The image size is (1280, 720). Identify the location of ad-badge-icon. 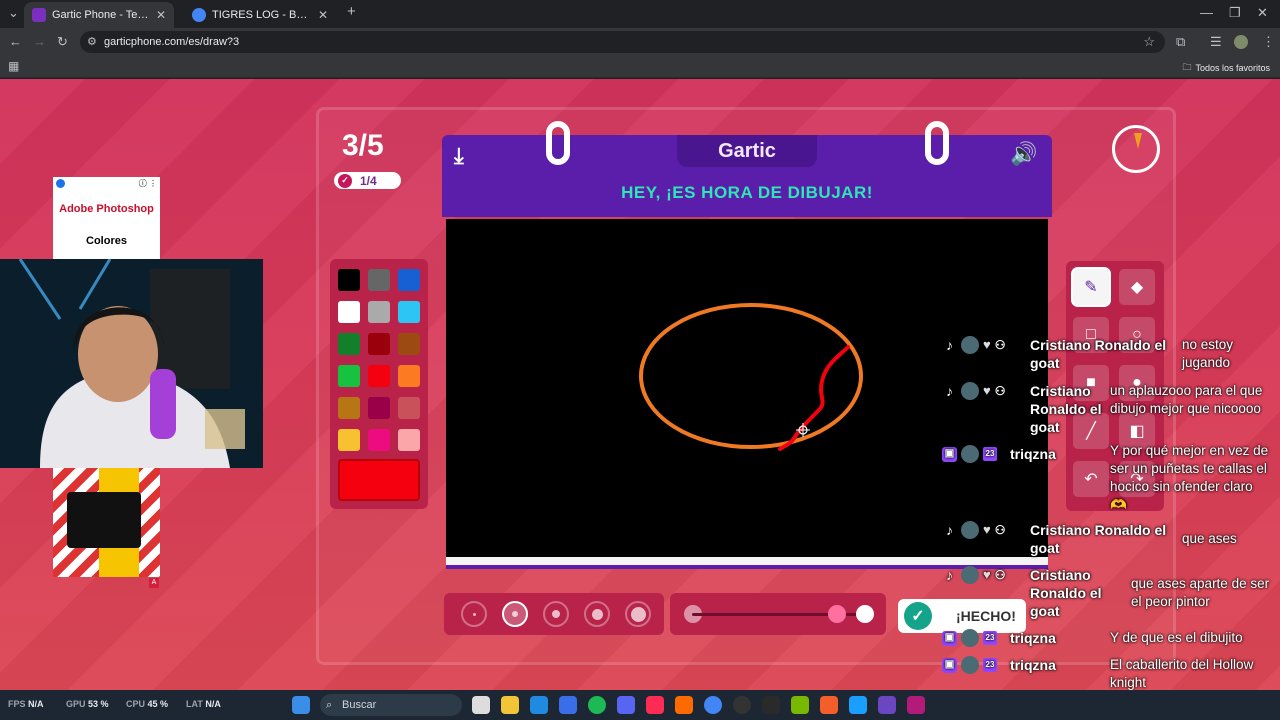
(60, 183).